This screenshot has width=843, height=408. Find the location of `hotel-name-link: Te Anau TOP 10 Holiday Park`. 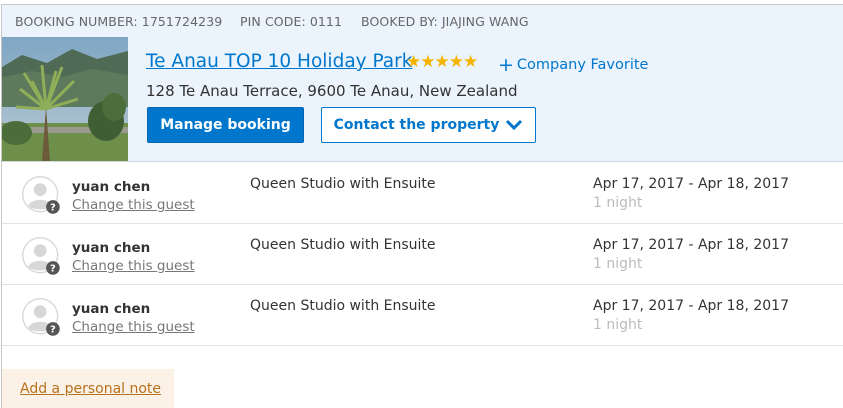

hotel-name-link: Te Anau TOP 10 Holiday Park is located at coordinates (279, 61).